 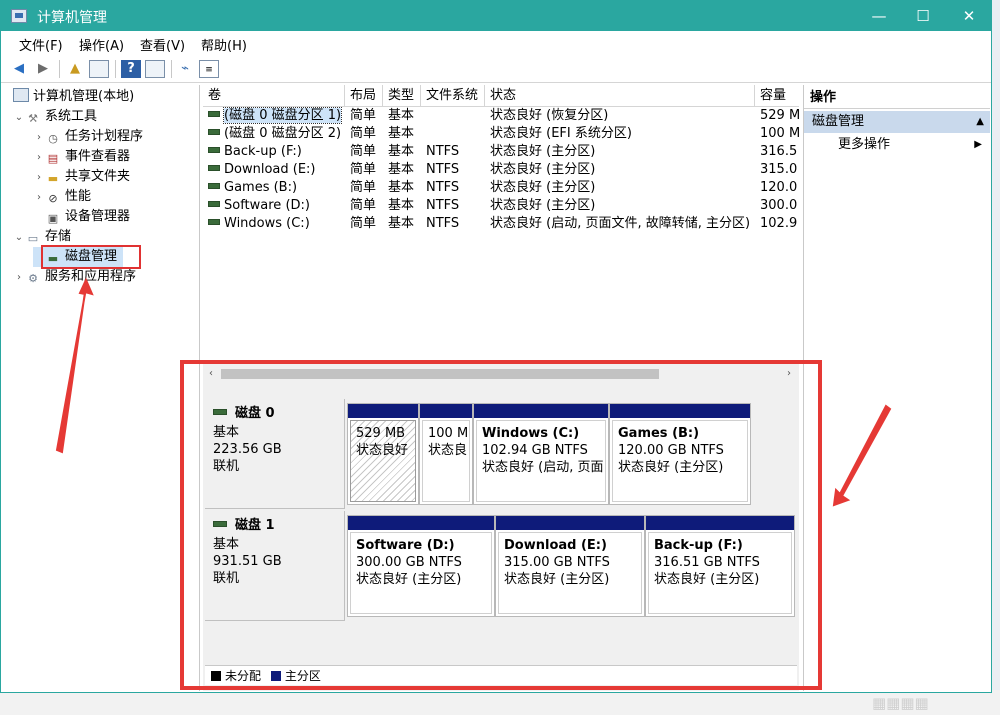 What do you see at coordinates (496, 69) in the screenshot?
I see `toolbar: ◀ ▶ ▲ ? ⌁ ≡` at bounding box center [496, 69].